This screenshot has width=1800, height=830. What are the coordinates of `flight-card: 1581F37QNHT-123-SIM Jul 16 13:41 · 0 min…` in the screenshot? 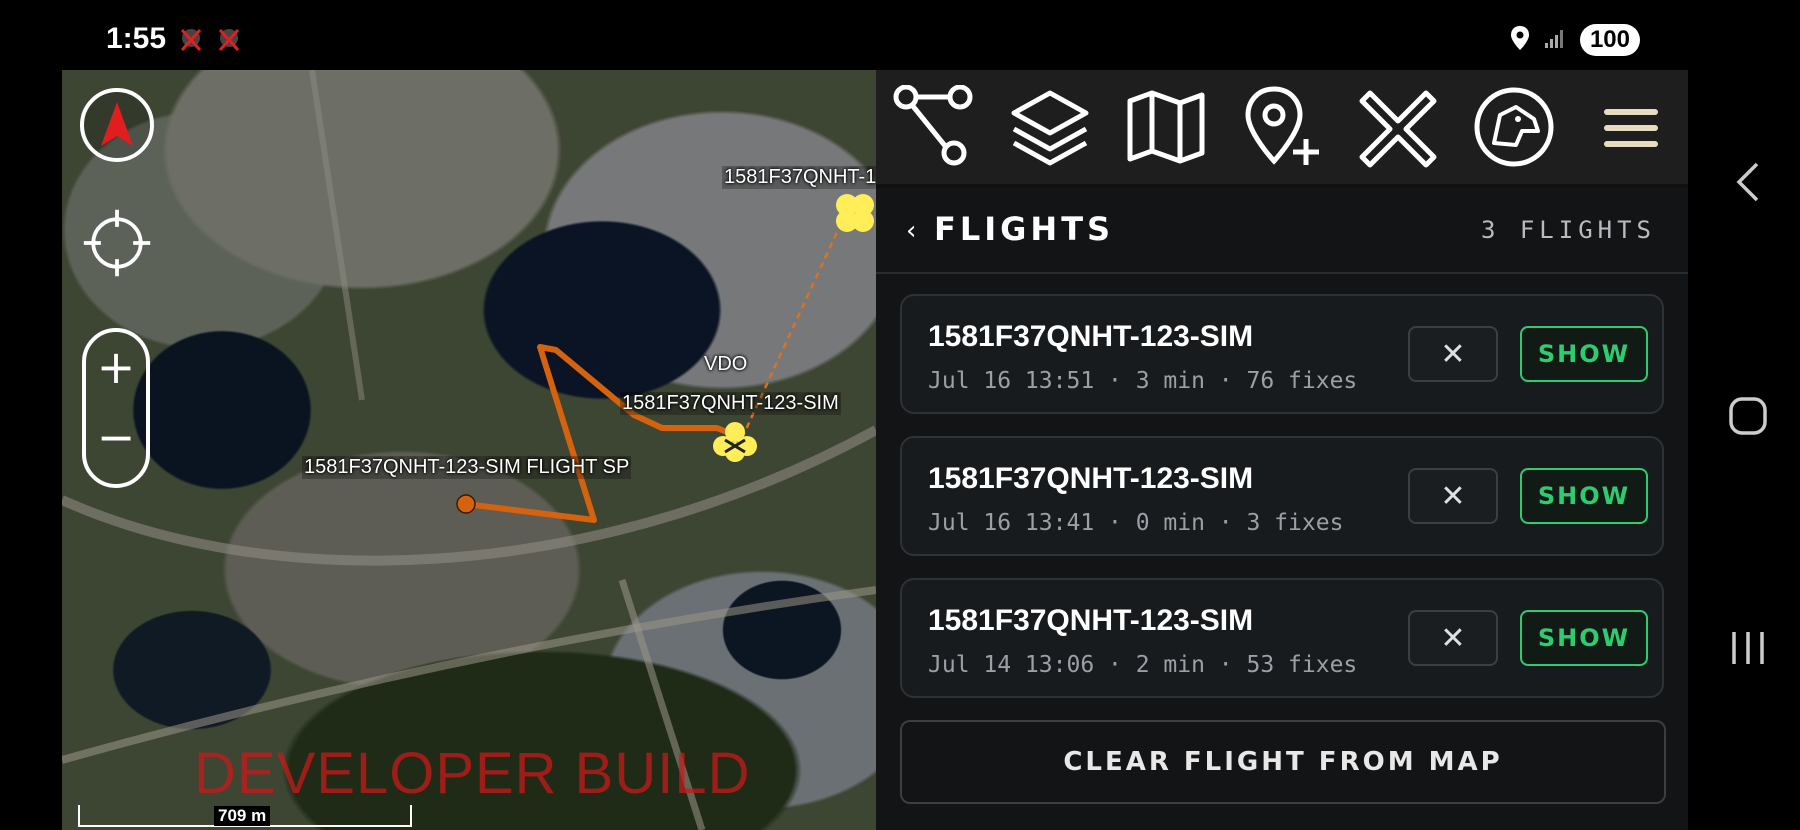 It's located at (1282, 496).